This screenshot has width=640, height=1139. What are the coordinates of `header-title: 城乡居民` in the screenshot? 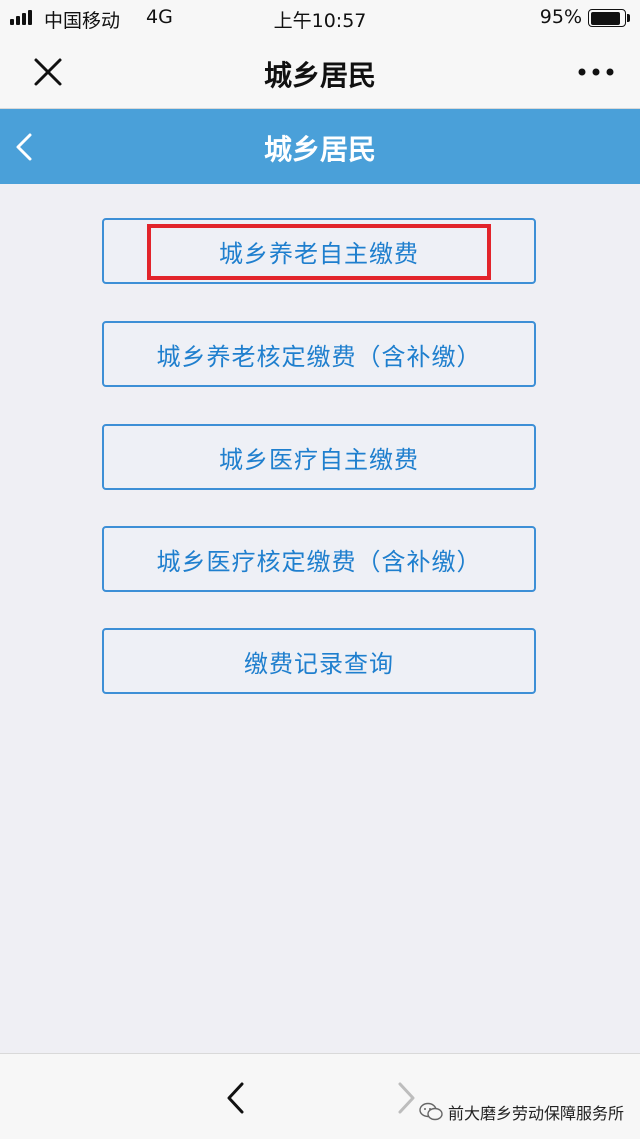 It's located at (319, 149).